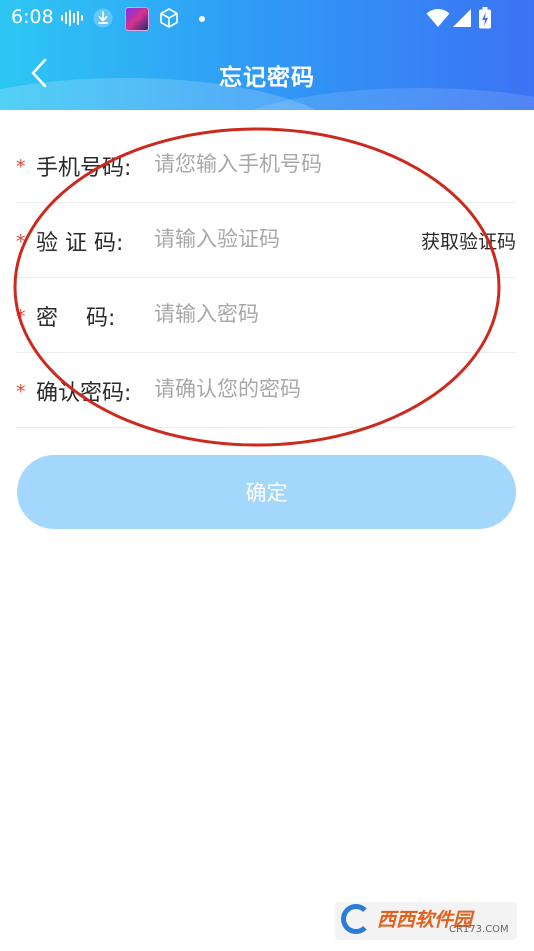 Image resolution: width=534 pixels, height=951 pixels. I want to click on verification-code-label: 验 证 码:, so click(80, 243).